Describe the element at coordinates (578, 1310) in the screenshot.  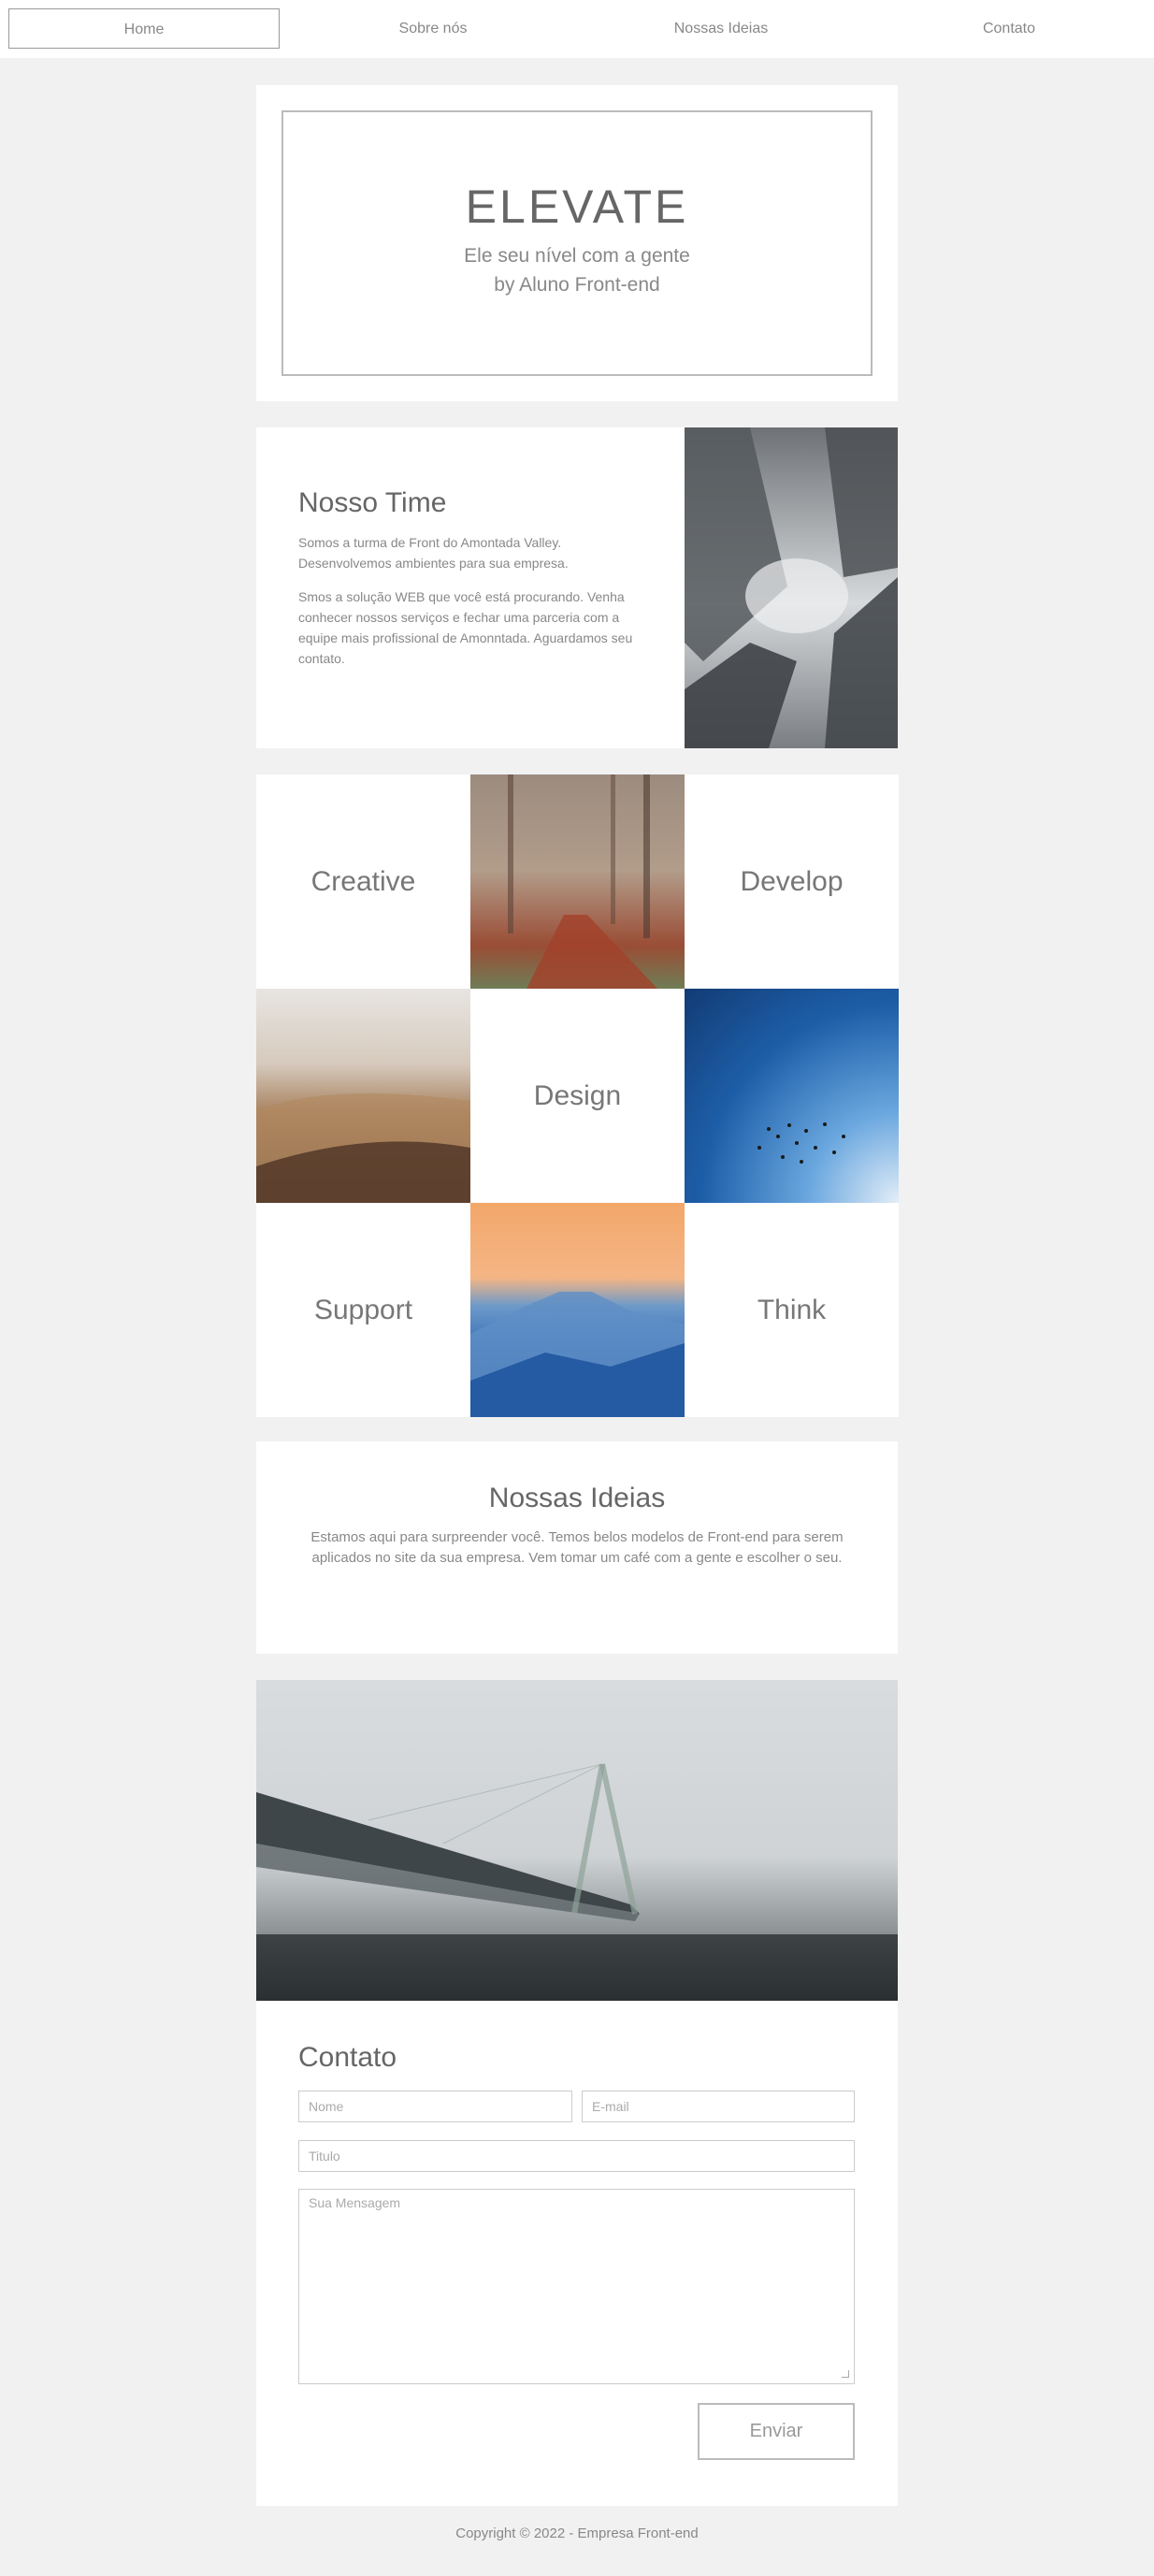
I see `mountain-image` at that location.